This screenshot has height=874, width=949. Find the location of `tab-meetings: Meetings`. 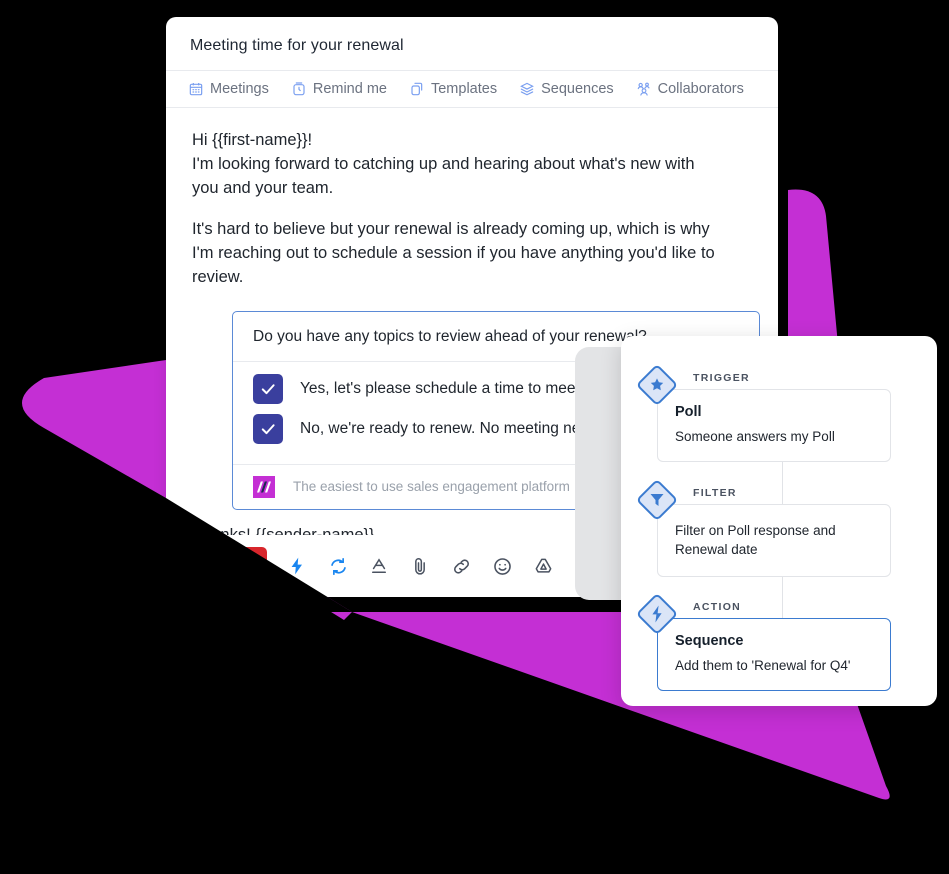

tab-meetings: Meetings is located at coordinates (228, 89).